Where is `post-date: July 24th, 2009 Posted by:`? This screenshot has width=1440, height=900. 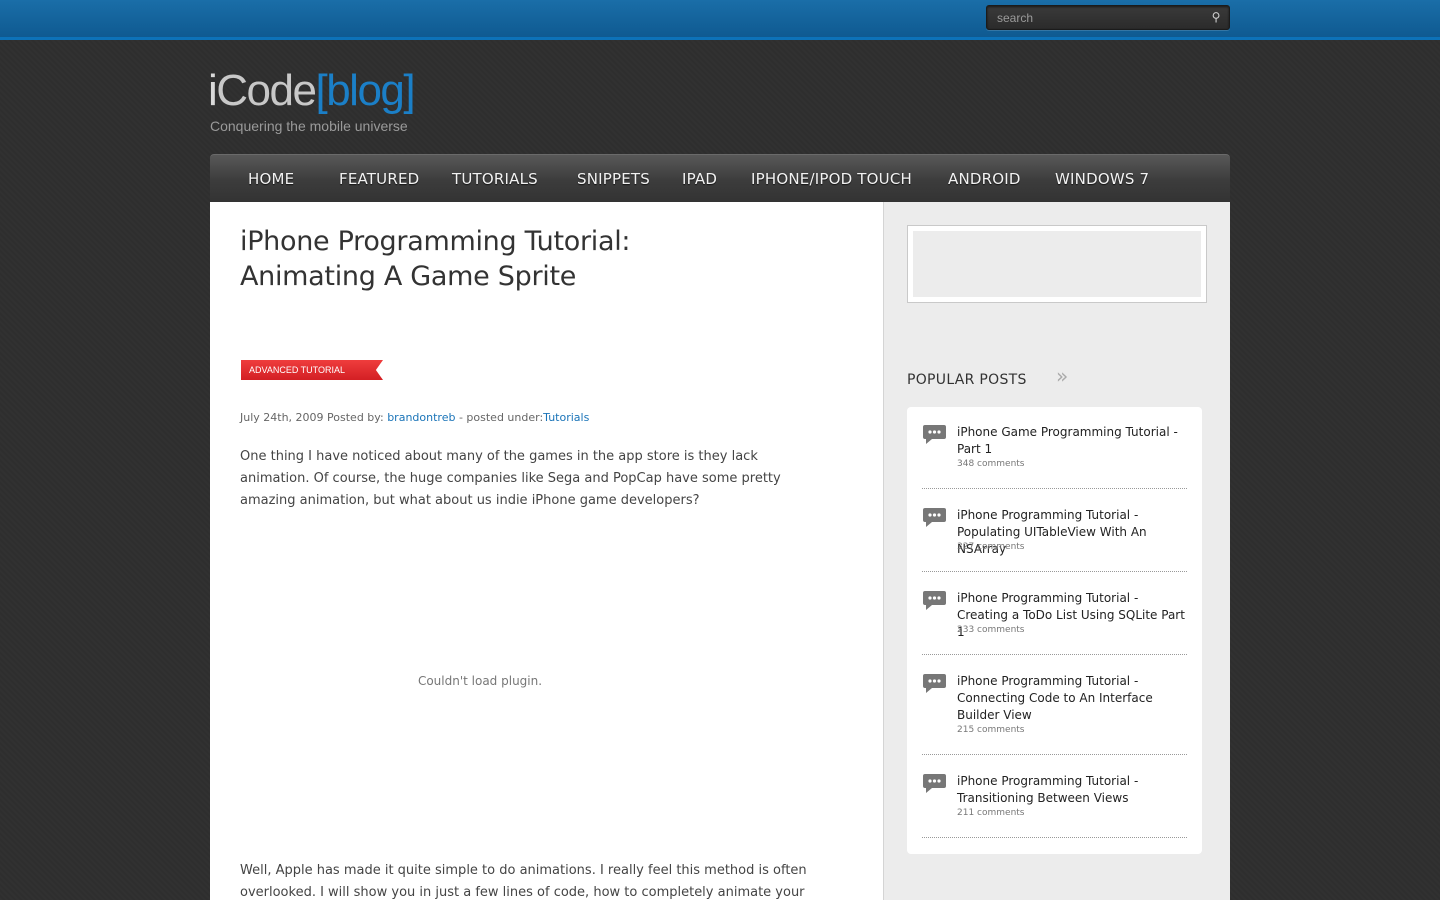
post-date: July 24th, 2009 Posted by: is located at coordinates (314, 417).